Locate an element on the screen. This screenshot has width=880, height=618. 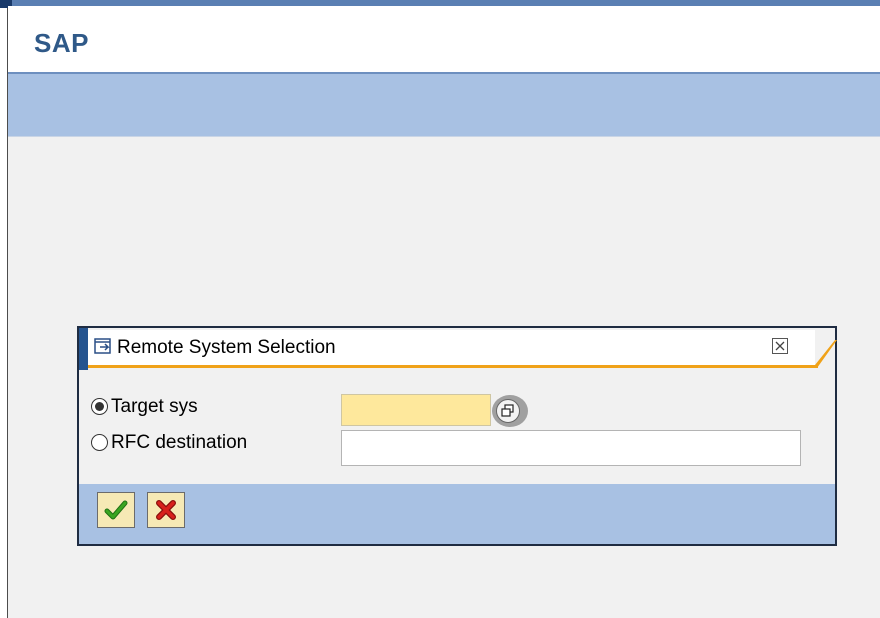
option-row-rfc-destination: RFC destination is located at coordinates (457, 447).